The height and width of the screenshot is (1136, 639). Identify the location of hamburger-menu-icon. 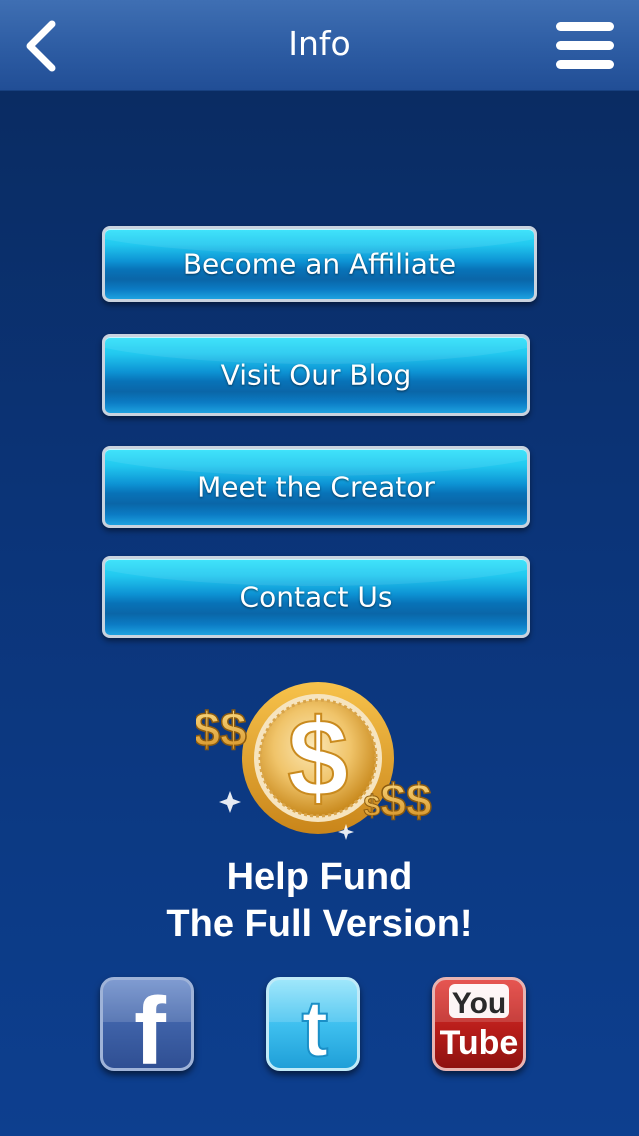
(585, 26).